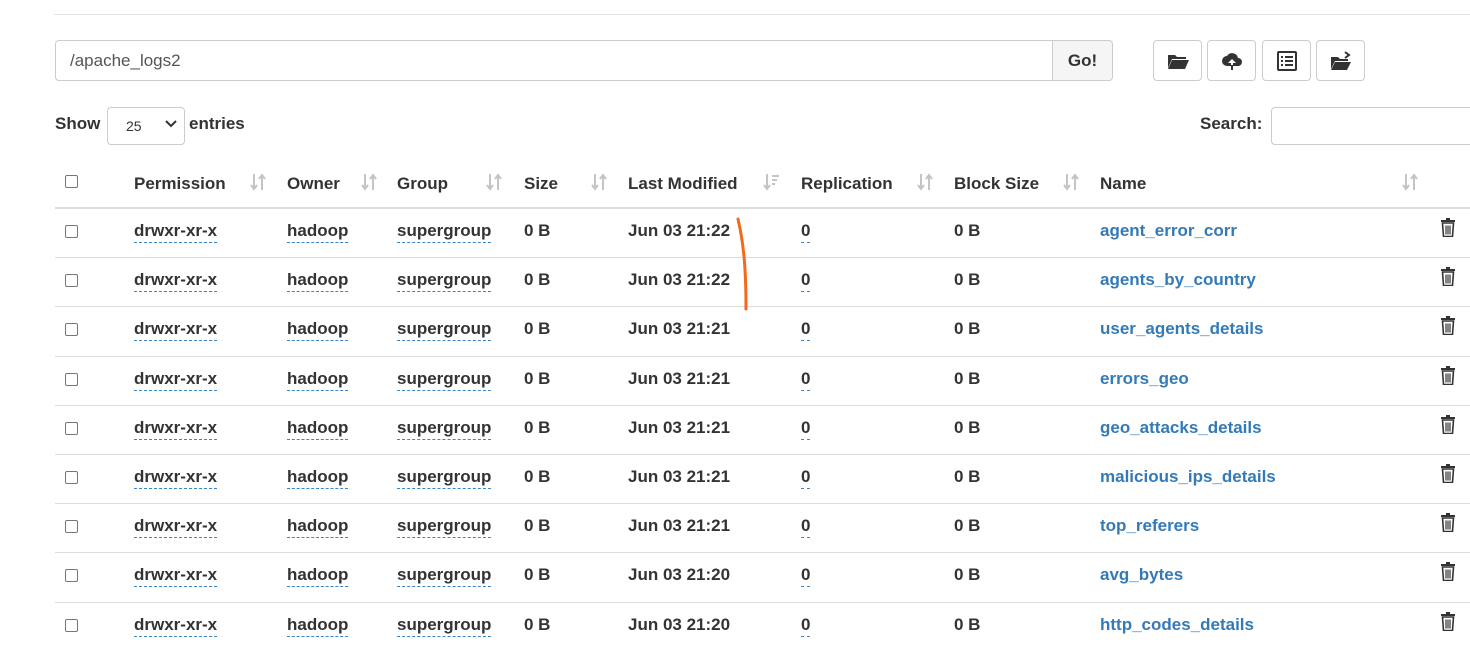 Image resolution: width=1470 pixels, height=645 pixels. I want to click on cut-paste-button, so click(1286, 60).